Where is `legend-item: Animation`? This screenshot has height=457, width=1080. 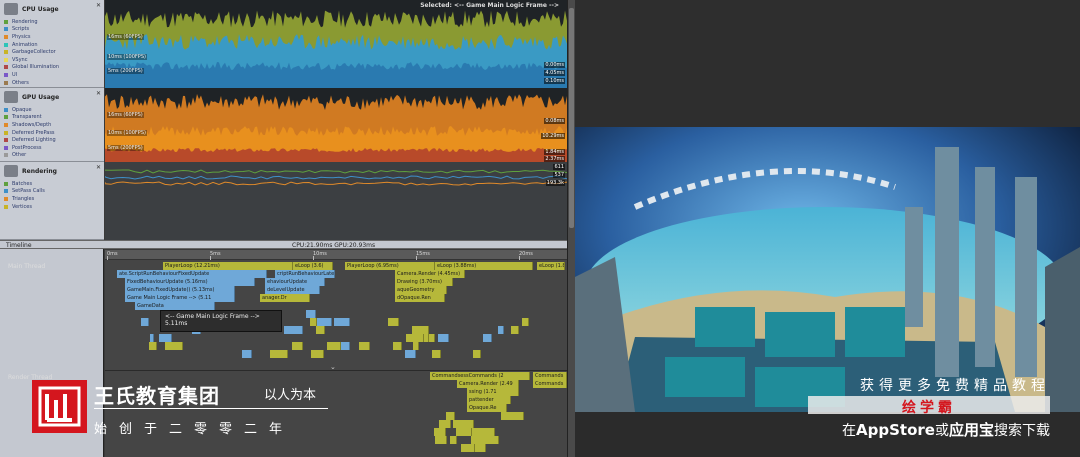 legend-item: Animation is located at coordinates (52, 45).